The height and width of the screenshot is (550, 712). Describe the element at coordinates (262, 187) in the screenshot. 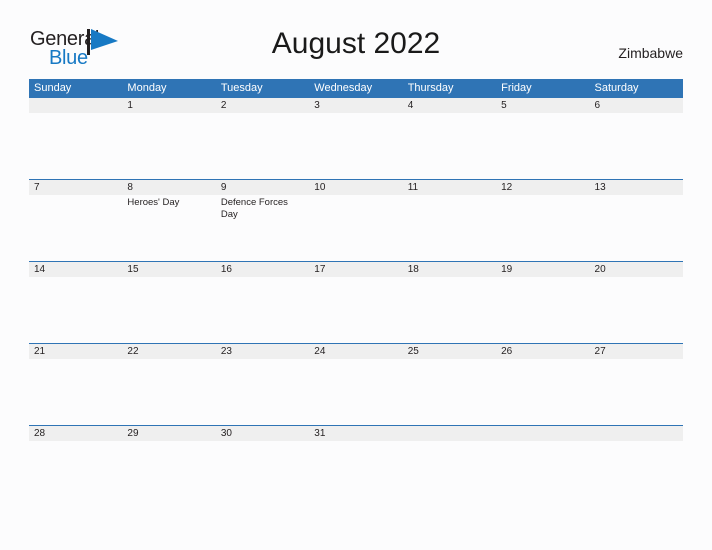

I see `date-number: 9` at that location.